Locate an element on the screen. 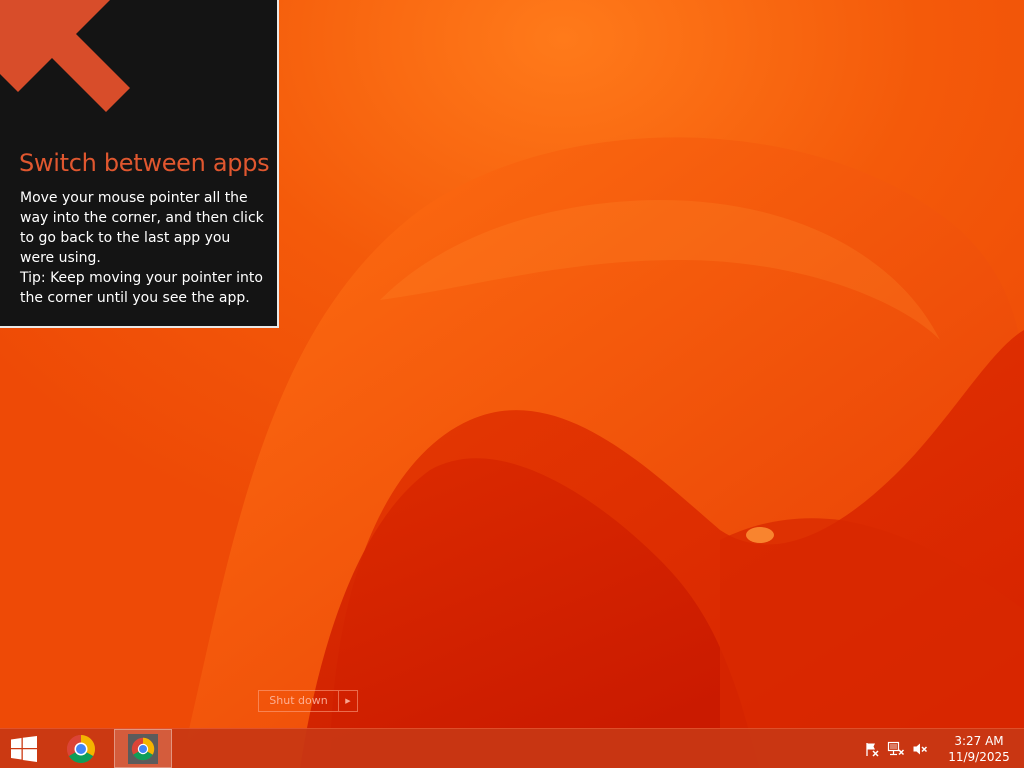  taskbar-chrome-running is located at coordinates (143, 748).